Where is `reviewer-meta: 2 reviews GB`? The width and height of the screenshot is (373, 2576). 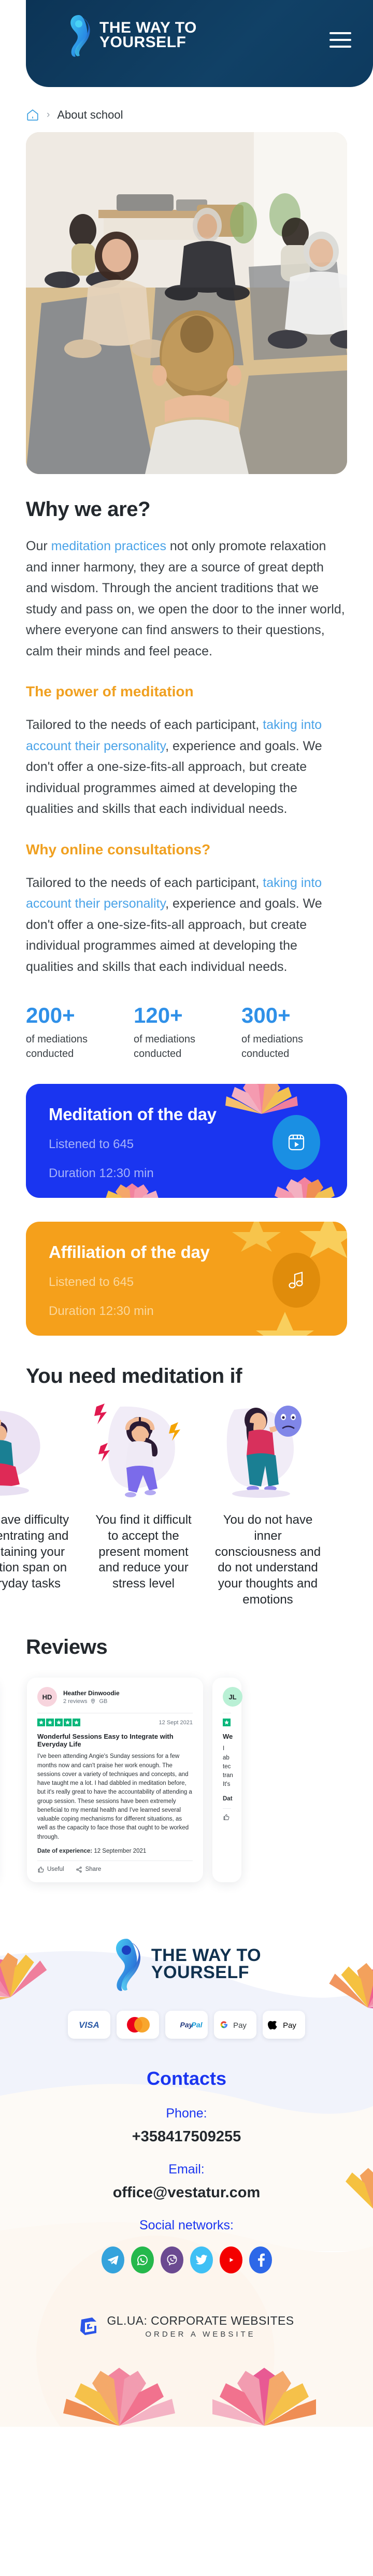 reviewer-meta: 2 reviews GB is located at coordinates (92, 1701).